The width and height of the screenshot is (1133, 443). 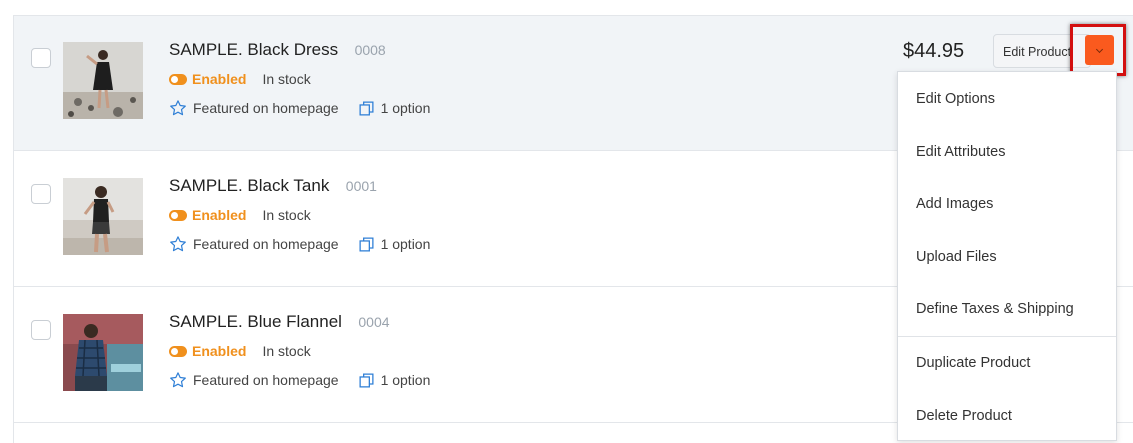 What do you see at coordinates (960, 152) in the screenshot?
I see `menu-item-edit-attributes: Edit Attributes` at bounding box center [960, 152].